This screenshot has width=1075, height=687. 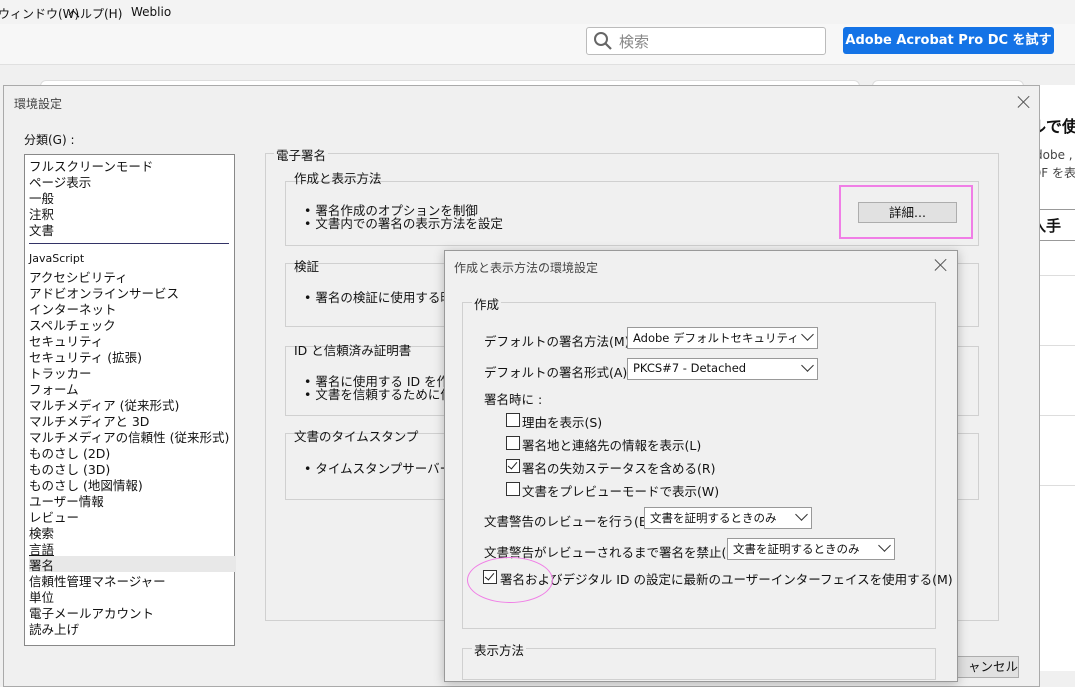 I want to click on review-warnings-dropdown: 文書を証明するときのみ, so click(x=728, y=518).